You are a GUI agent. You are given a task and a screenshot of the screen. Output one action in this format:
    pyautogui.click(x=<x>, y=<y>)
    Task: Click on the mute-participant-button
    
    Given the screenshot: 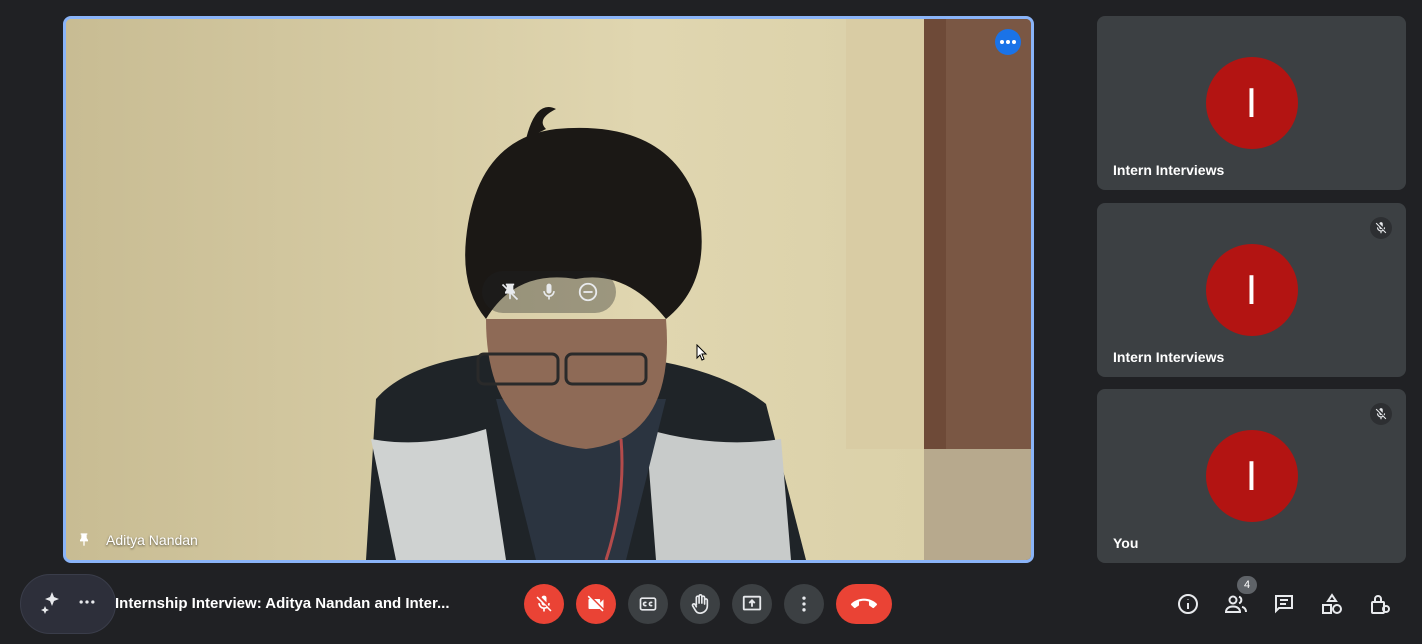 What is the action you would take?
    pyautogui.click(x=549, y=292)
    